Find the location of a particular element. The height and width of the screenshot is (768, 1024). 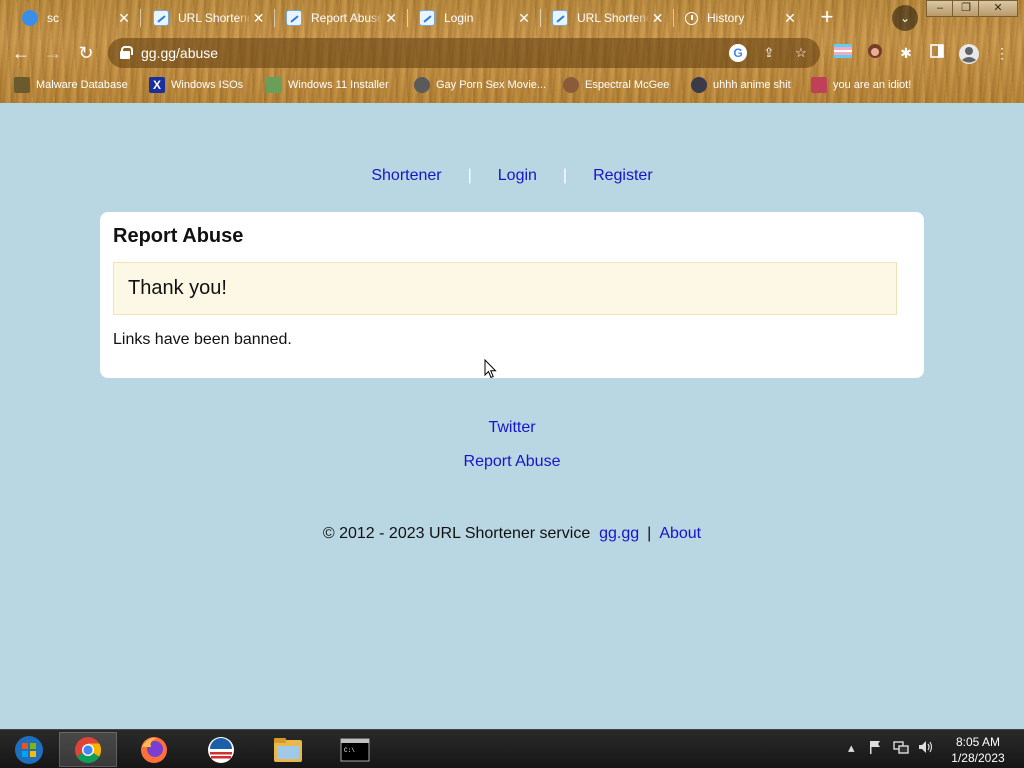

tab-search-button: ⌄ is located at coordinates (905, 18).